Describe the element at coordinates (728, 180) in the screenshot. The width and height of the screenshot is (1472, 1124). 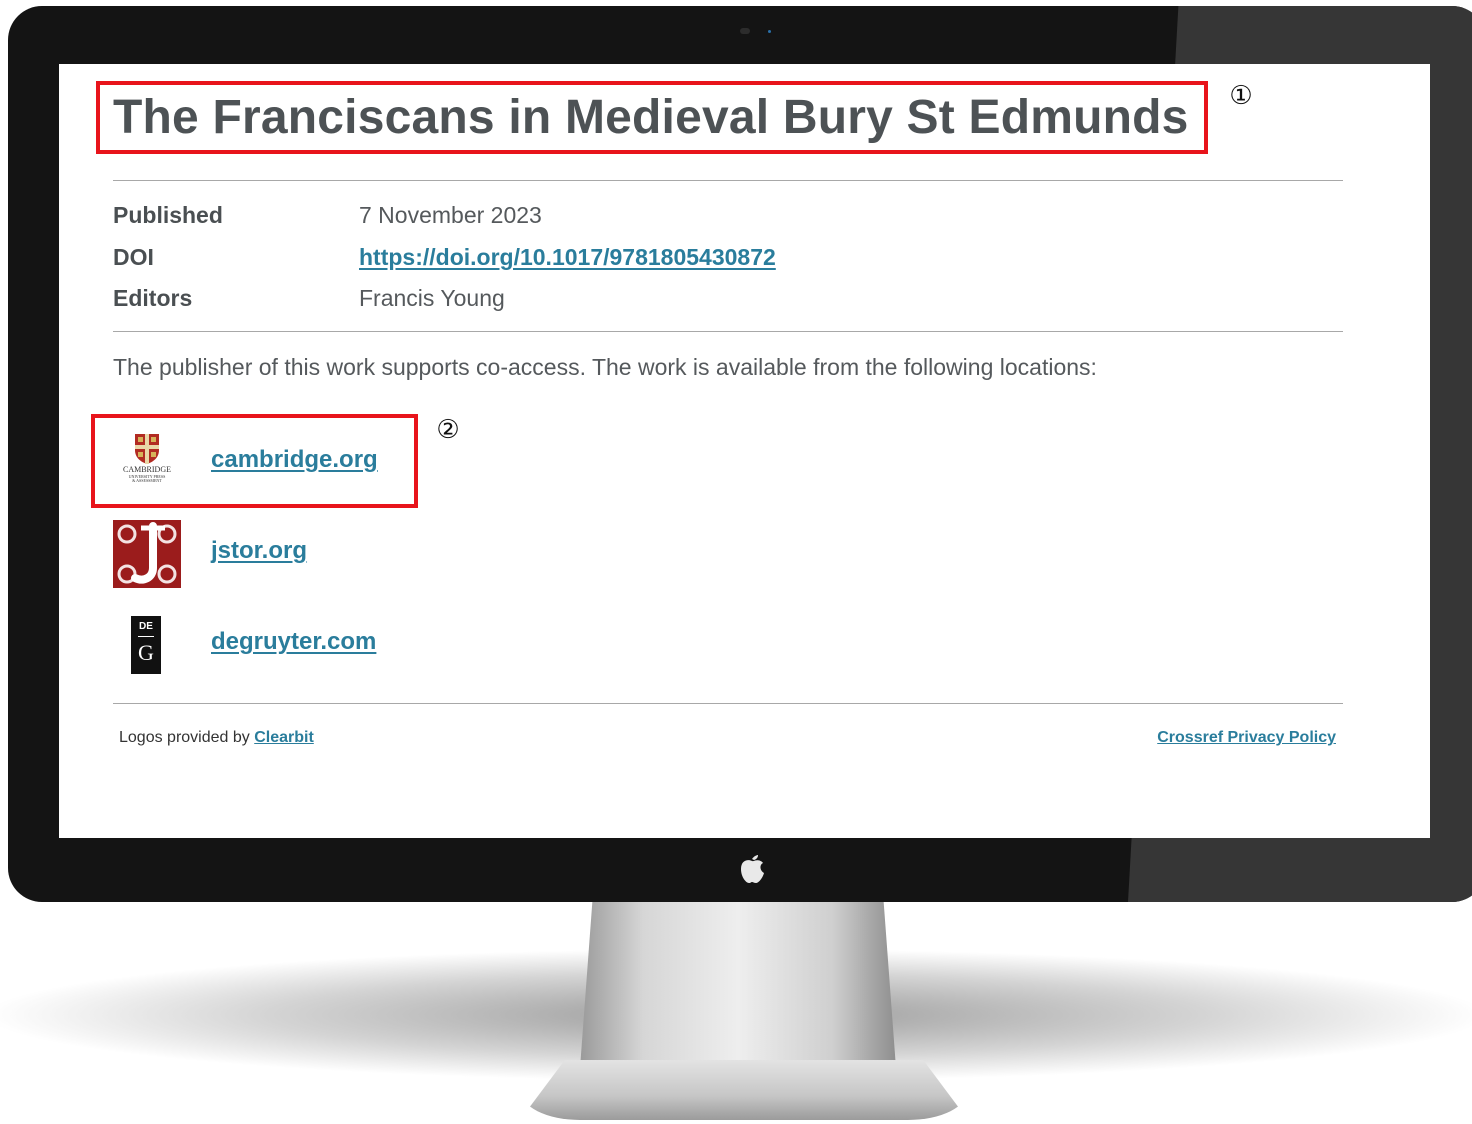
I see `divider-top` at that location.